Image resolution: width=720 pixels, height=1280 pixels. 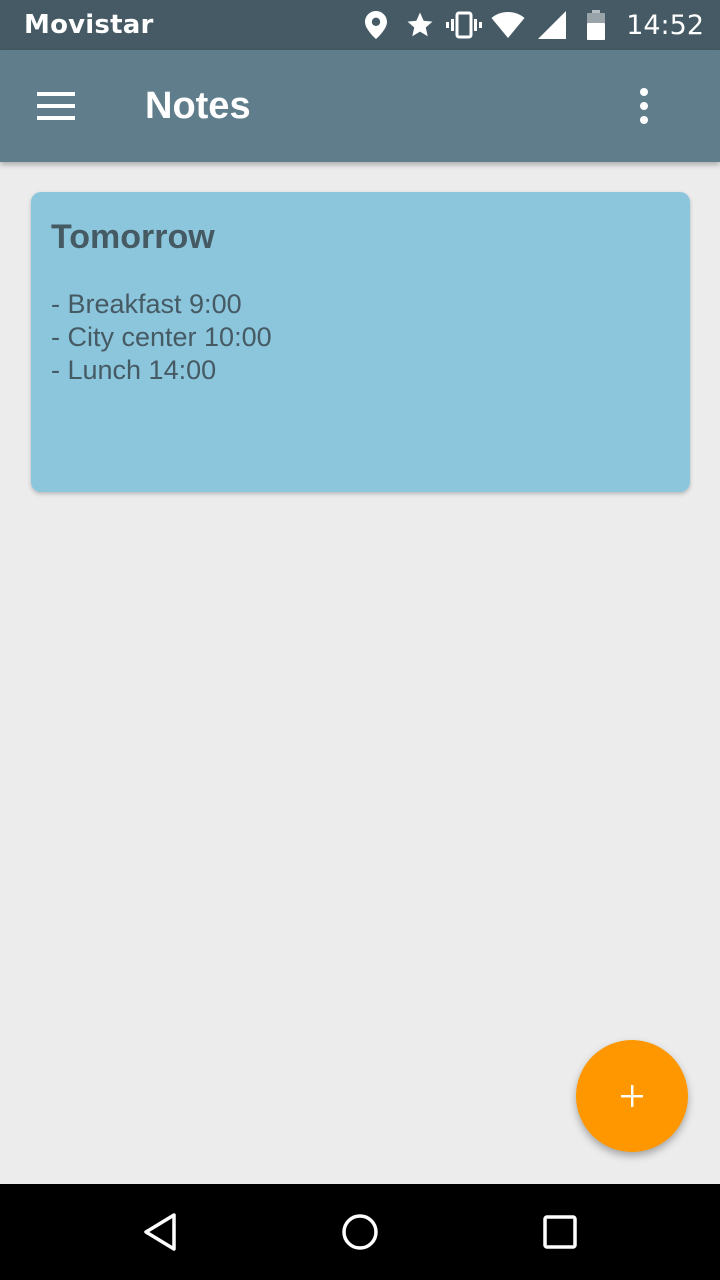 I want to click on more-vertical-icon, so click(x=644, y=106).